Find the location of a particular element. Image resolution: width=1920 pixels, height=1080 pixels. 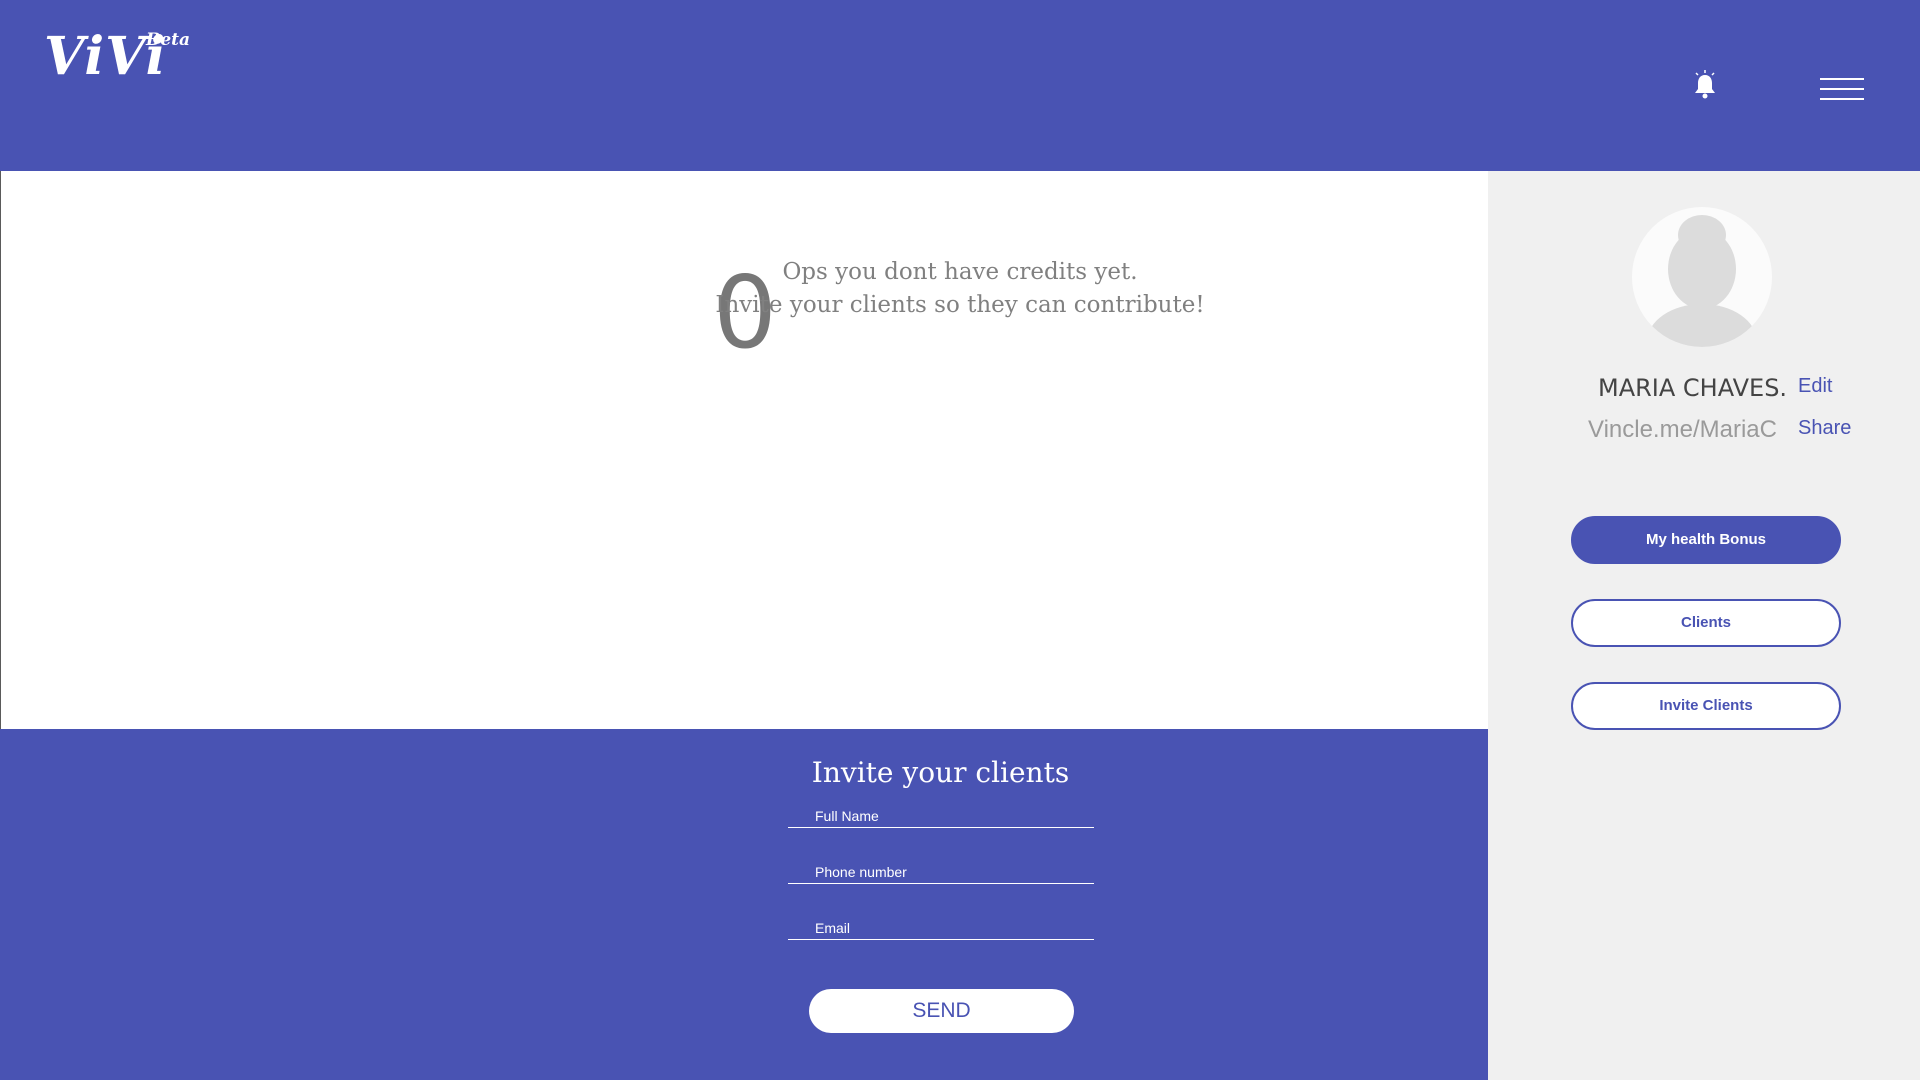

hamburger-menu-icon is located at coordinates (1842, 89).